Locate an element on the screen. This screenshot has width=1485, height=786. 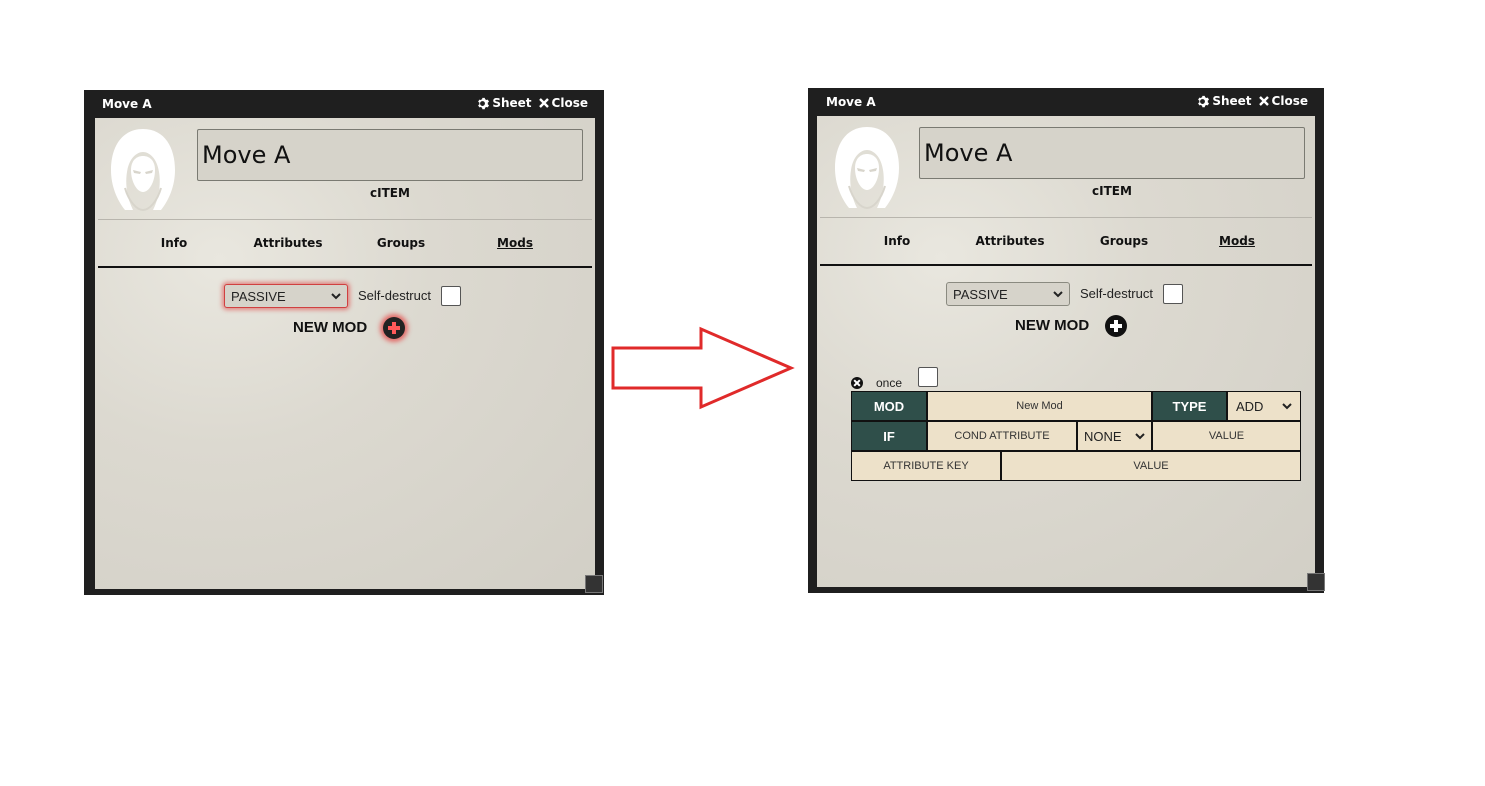
mod-header: MOD is located at coordinates (889, 406).